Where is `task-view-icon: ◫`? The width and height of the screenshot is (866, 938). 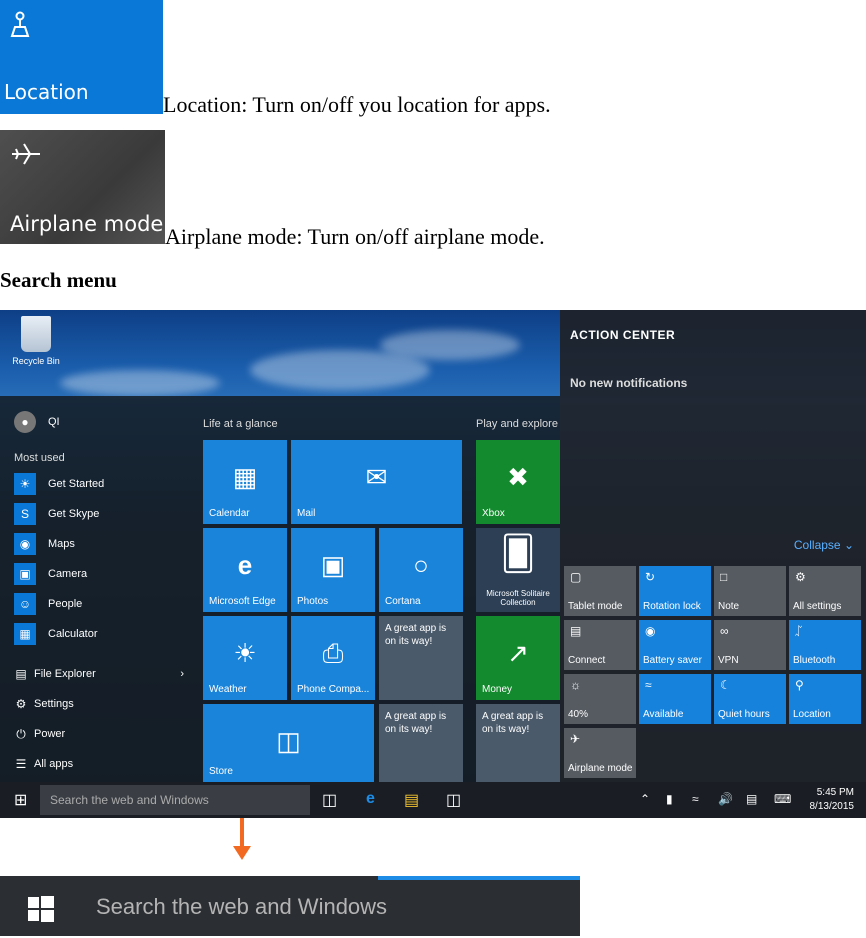 task-view-icon: ◫ is located at coordinates (329, 800).